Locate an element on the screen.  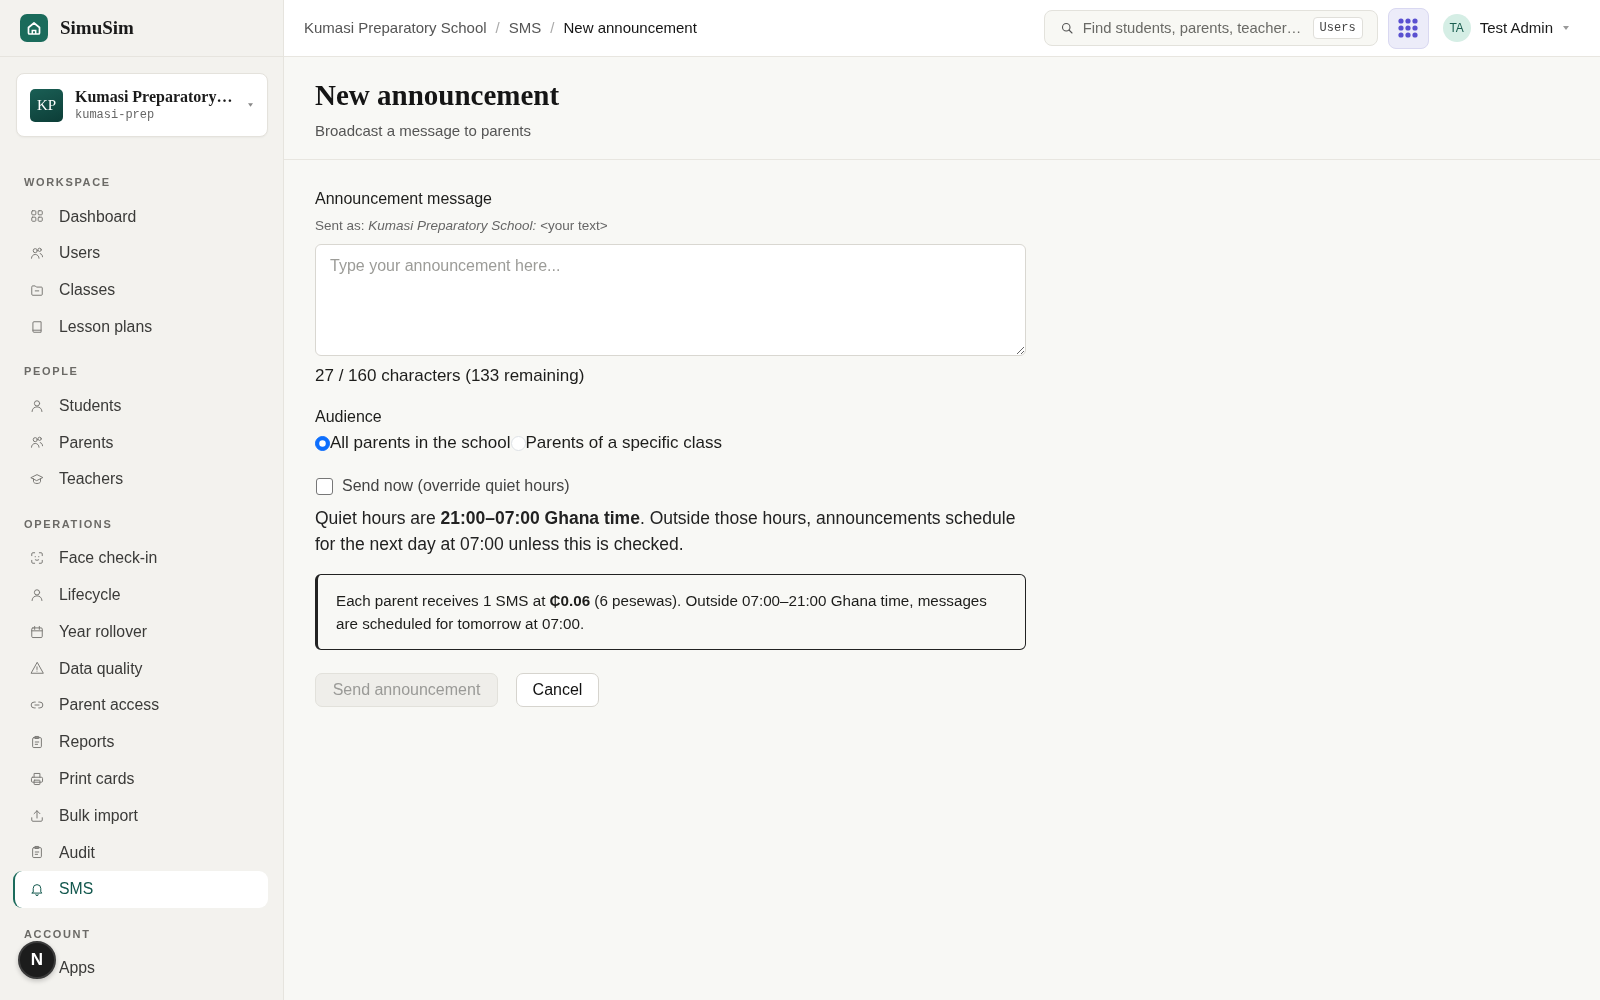
sidebar-item: Dashboard is located at coordinates (140, 216).